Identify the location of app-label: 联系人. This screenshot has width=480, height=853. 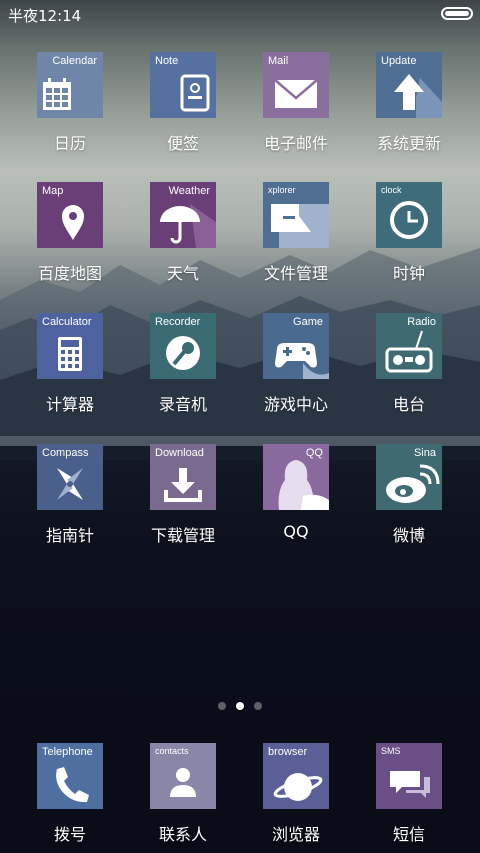
(182, 834).